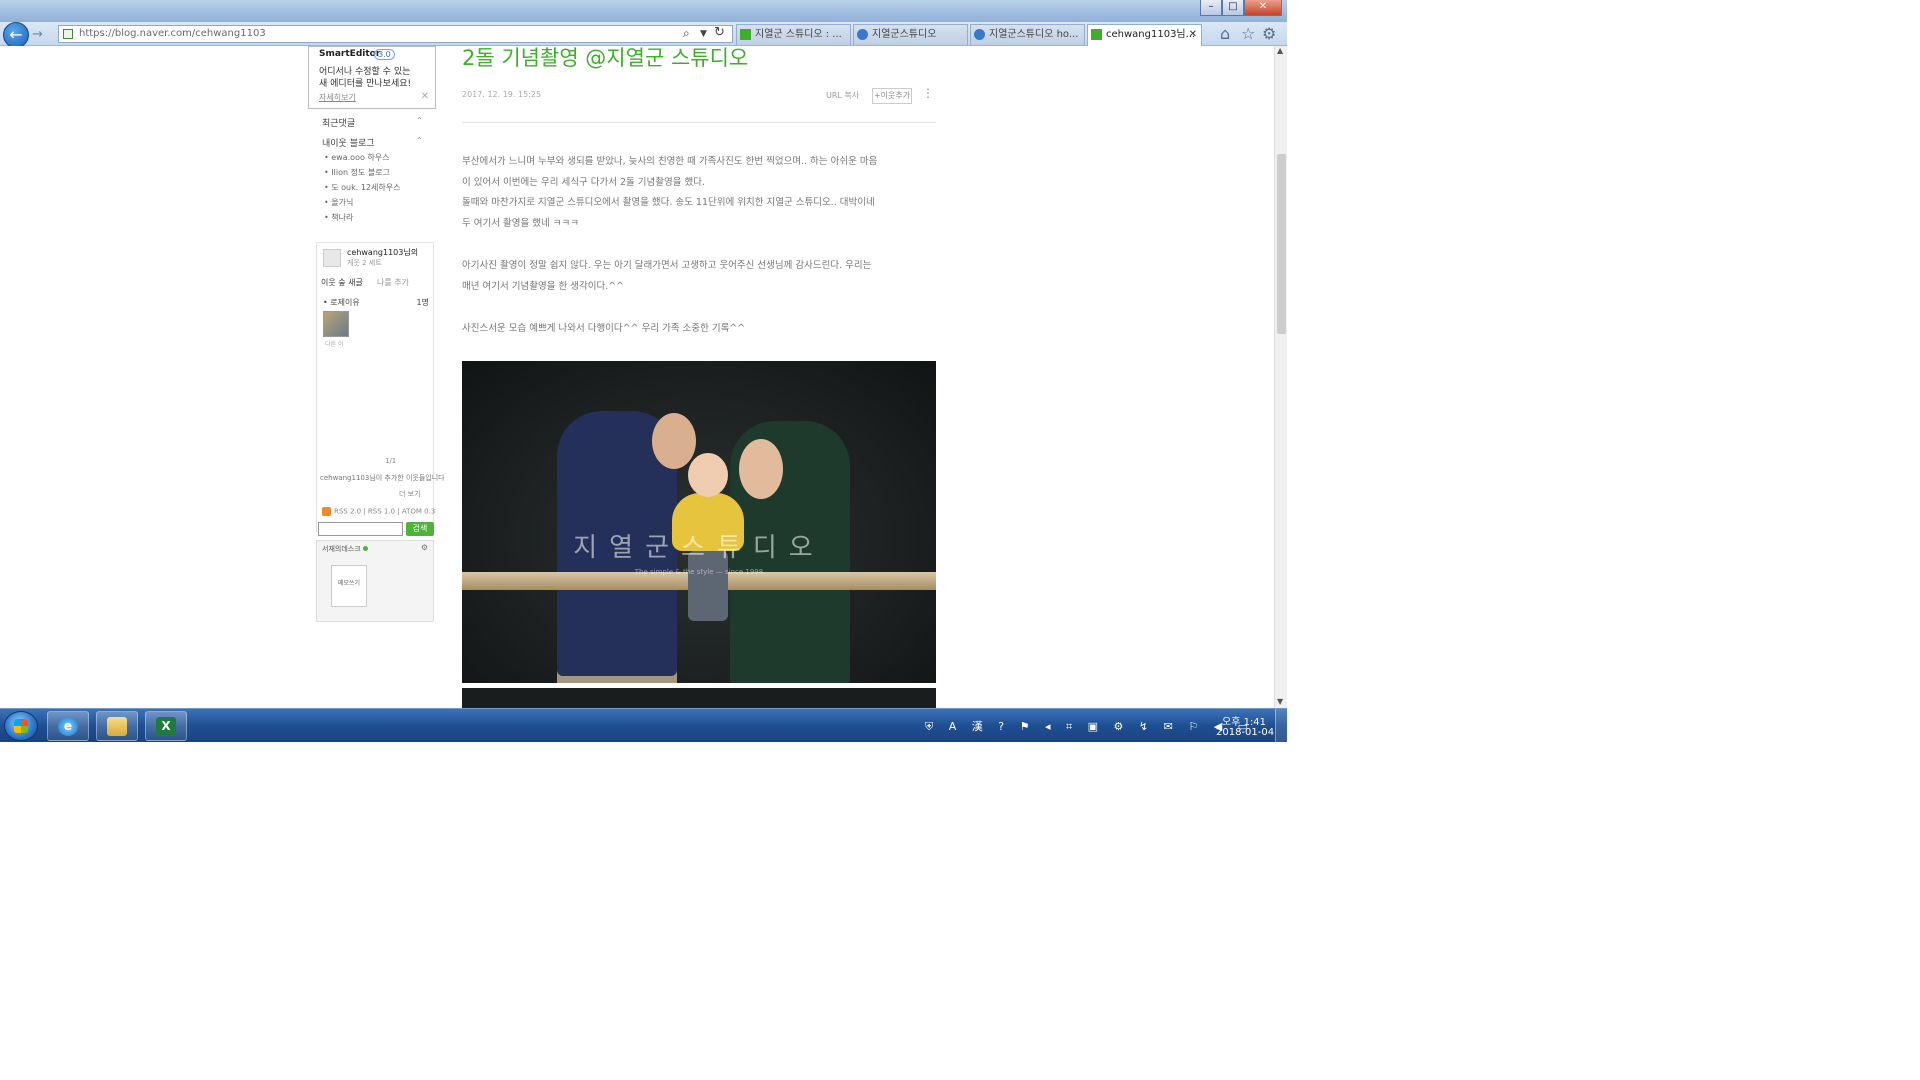  Describe the element at coordinates (1280, 701) in the screenshot. I see `scroll-down-icon: ▼` at that location.